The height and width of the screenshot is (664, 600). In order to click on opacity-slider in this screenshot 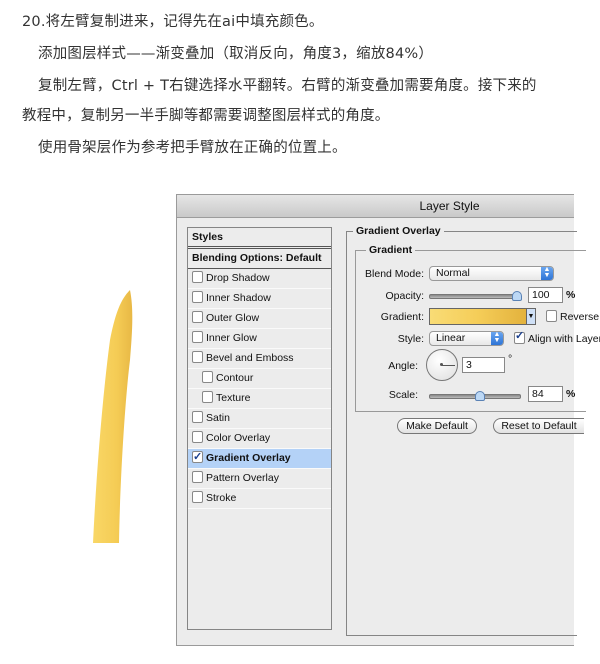, I will do `click(475, 296)`.